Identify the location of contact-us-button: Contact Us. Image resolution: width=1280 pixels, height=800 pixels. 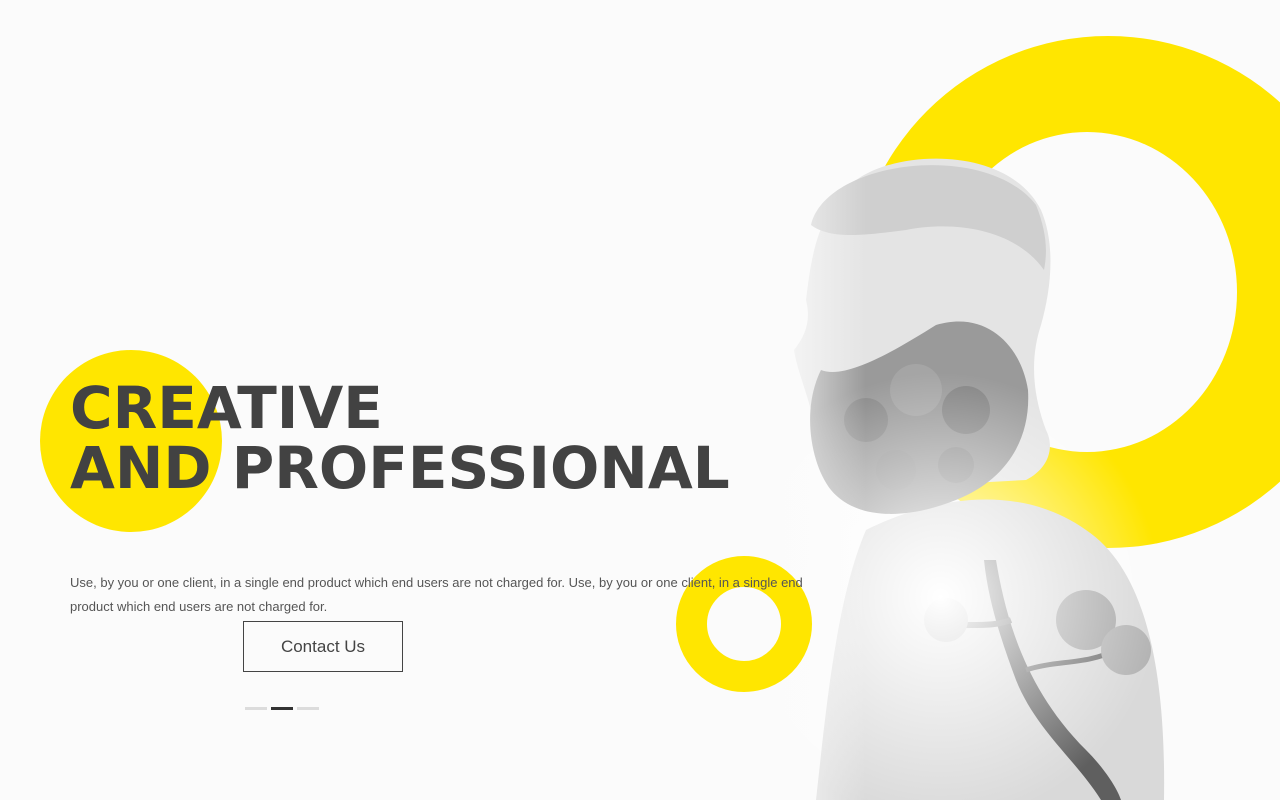
(323, 646).